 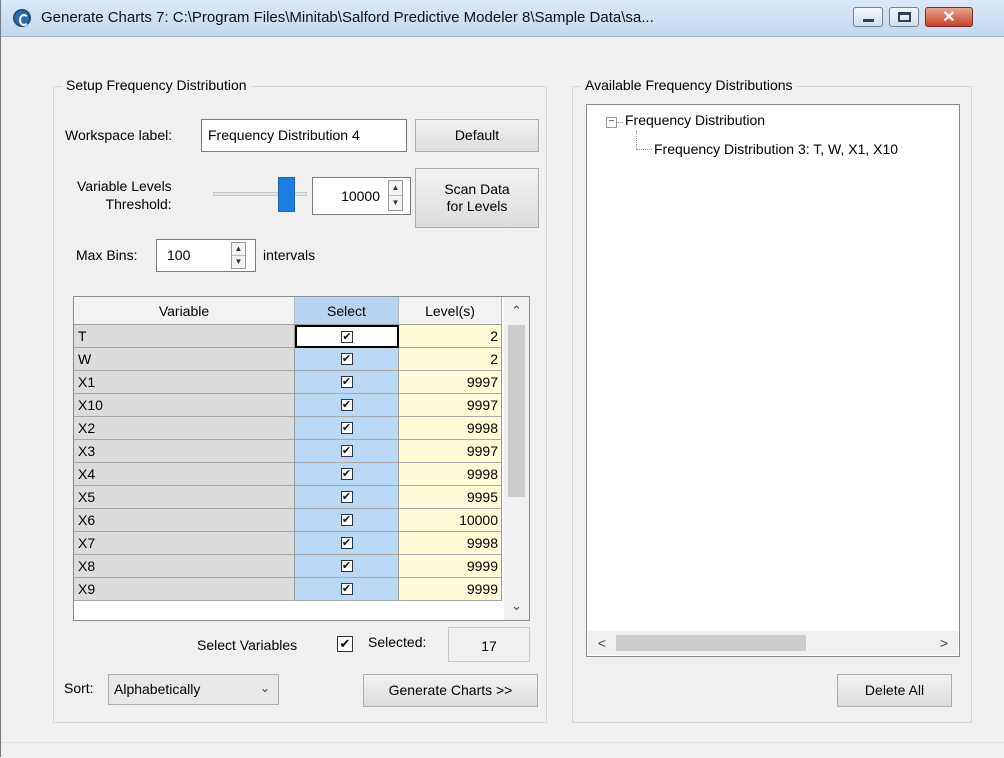 I want to click on table-row: X3 ✔ 9997, so click(x=288, y=451).